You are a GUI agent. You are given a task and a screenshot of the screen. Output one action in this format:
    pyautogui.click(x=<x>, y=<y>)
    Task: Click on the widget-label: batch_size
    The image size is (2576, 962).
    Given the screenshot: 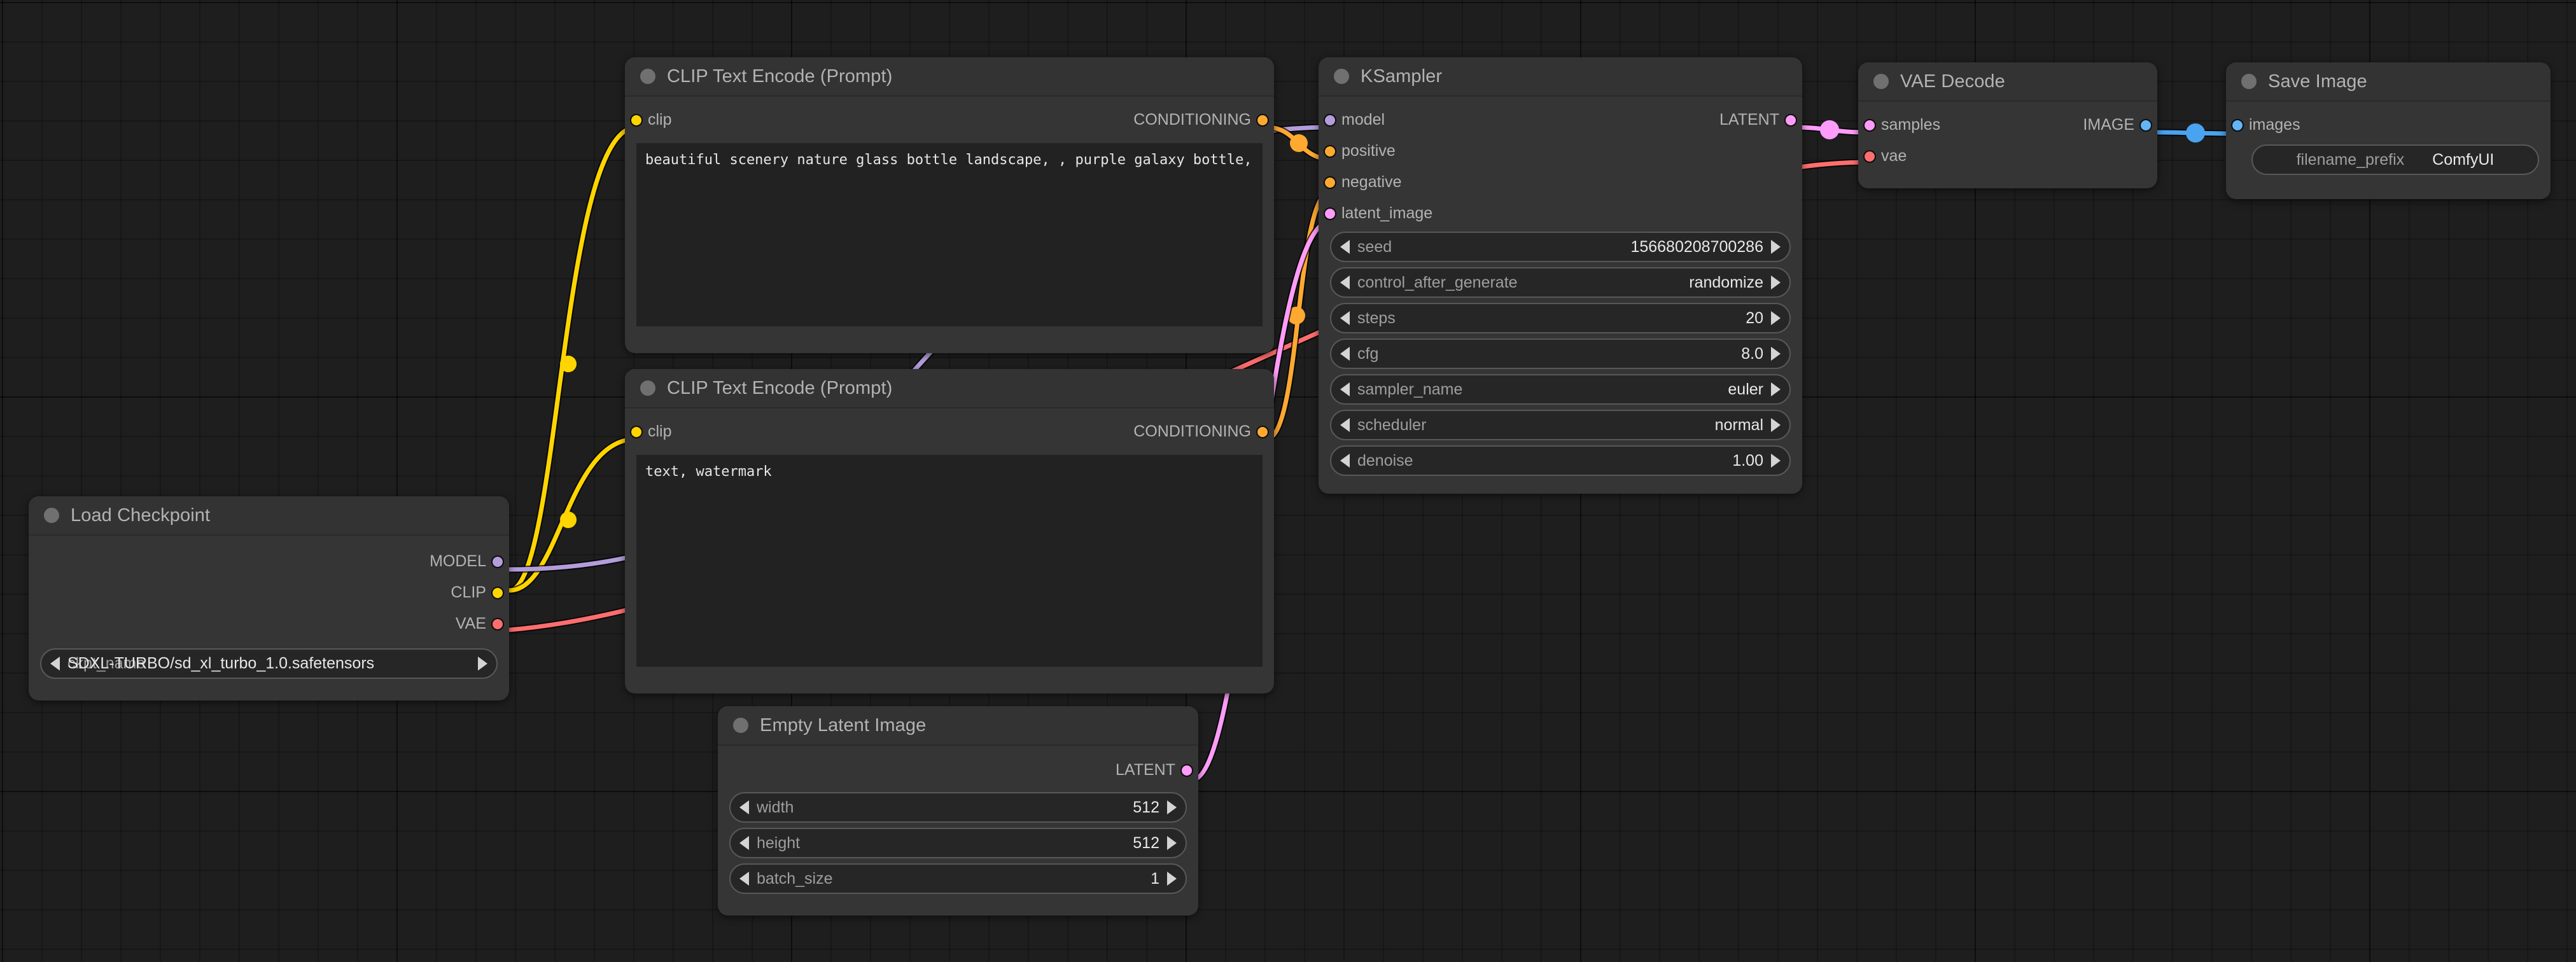 What is the action you would take?
    pyautogui.click(x=795, y=879)
    